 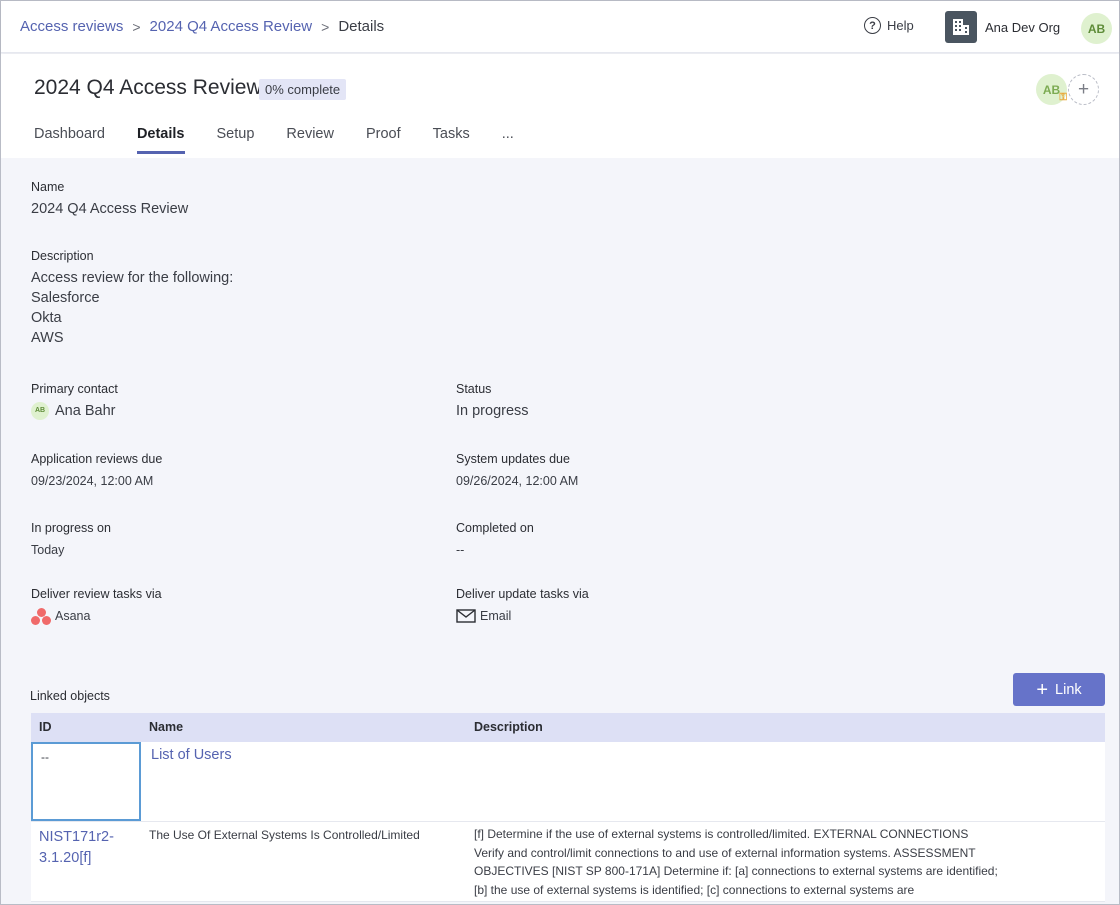 I want to click on in-progress-on-field: In progress on Today, so click(x=71, y=540).